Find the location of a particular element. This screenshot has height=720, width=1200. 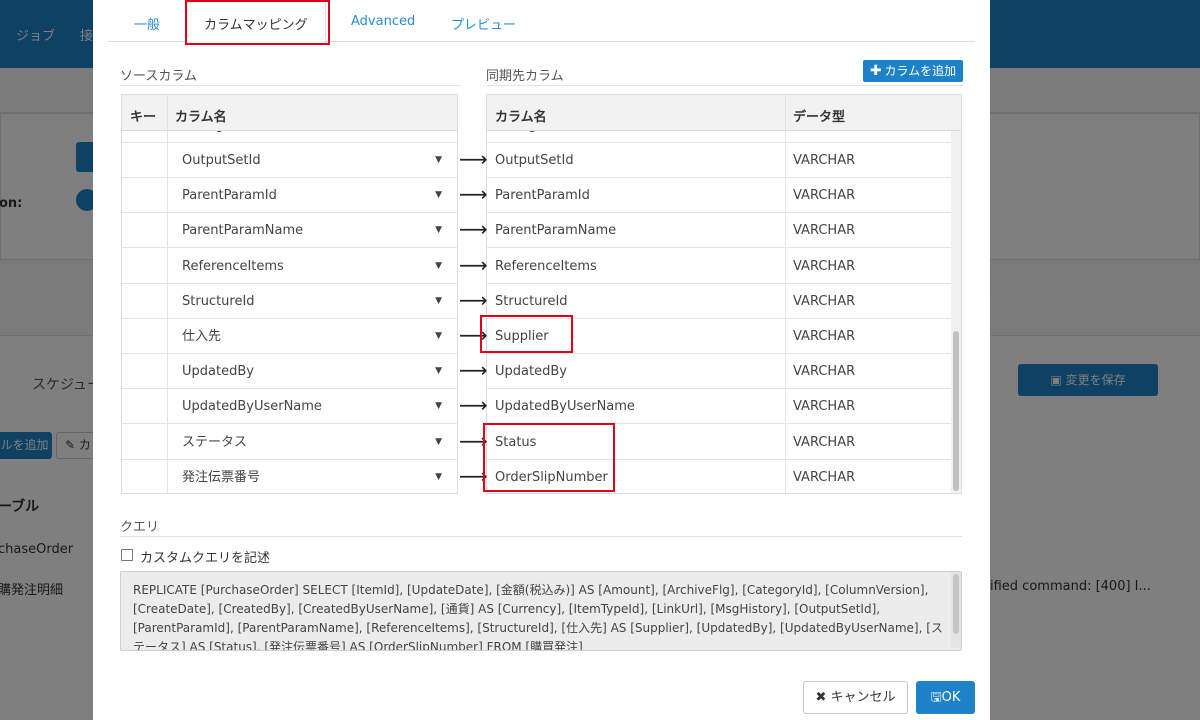

header-key: キー is located at coordinates (143, 117).